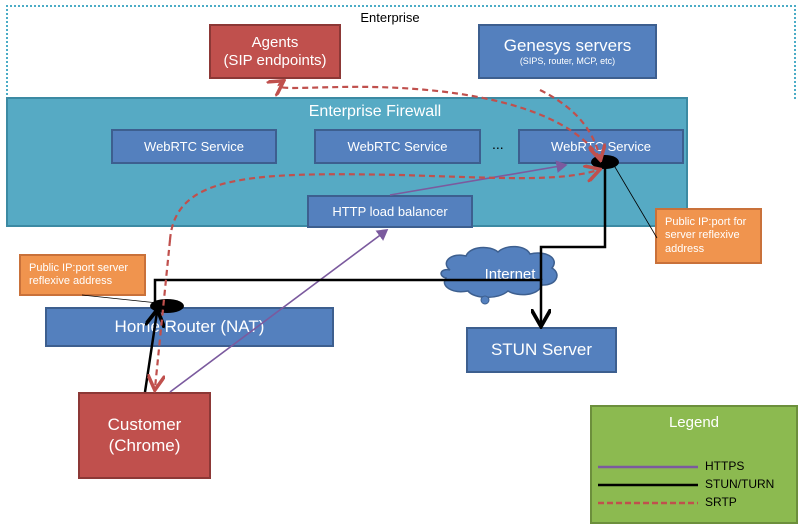 The width and height of the screenshot is (800, 532). Describe the element at coordinates (347, 301) in the screenshot. I see `stun-nat-to-stun-server` at that location.